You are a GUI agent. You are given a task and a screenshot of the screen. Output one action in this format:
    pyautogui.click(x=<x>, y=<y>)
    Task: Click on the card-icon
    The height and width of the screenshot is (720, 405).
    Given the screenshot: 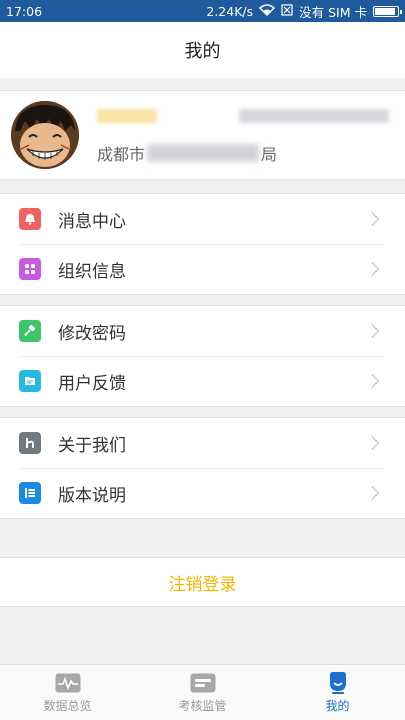 What is the action you would take?
    pyautogui.click(x=203, y=683)
    